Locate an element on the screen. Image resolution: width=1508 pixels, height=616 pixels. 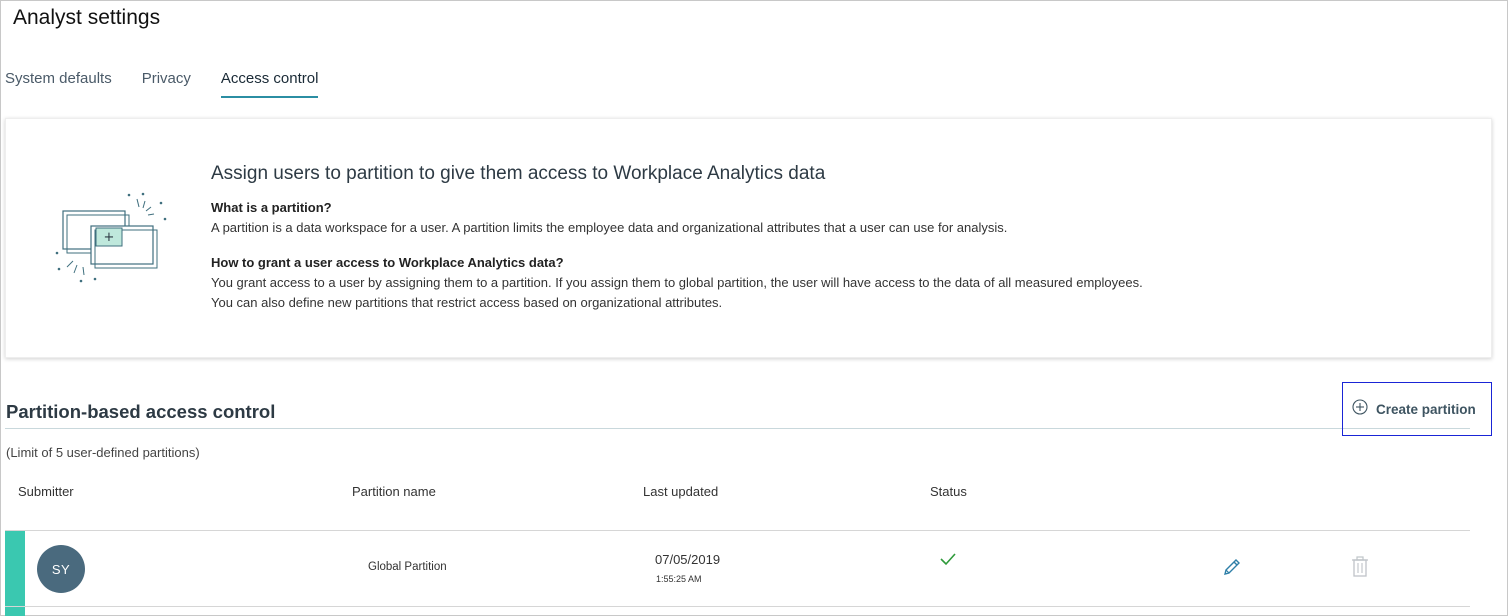
tab-privacy: Privacy is located at coordinates (166, 84).